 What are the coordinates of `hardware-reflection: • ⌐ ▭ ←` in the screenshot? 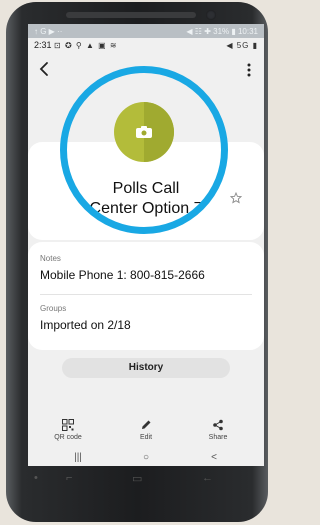 It's located at (137, 482).